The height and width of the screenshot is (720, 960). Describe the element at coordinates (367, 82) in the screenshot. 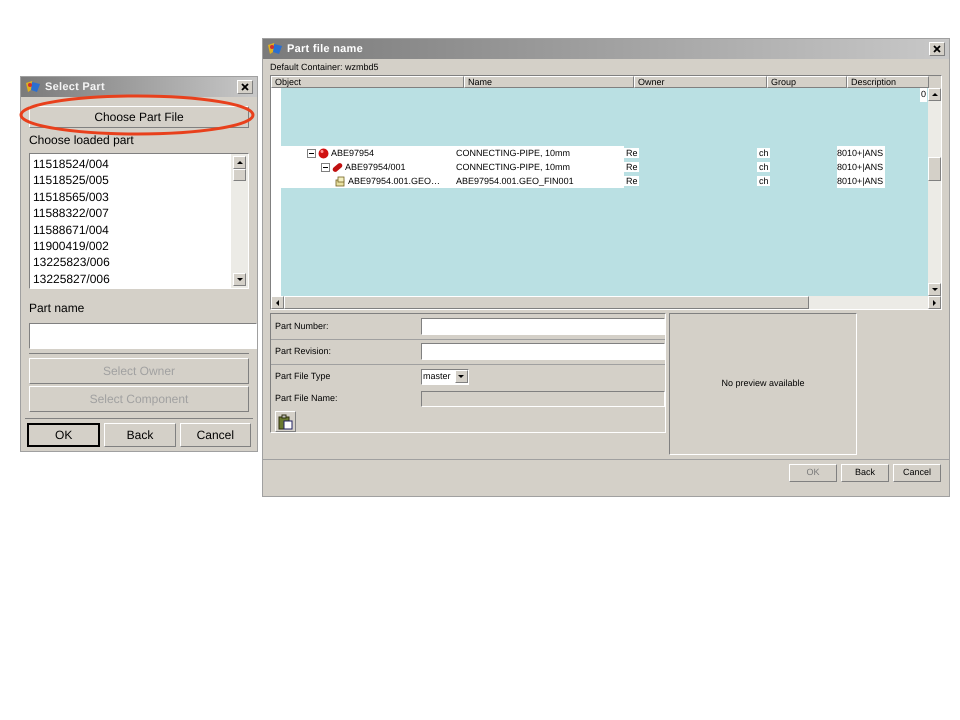

I see `column-header: Object` at that location.